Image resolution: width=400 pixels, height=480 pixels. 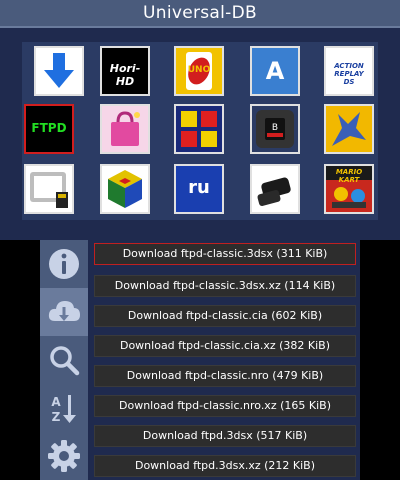 I want to click on ru-logo-icon: ru, so click(x=199, y=187).